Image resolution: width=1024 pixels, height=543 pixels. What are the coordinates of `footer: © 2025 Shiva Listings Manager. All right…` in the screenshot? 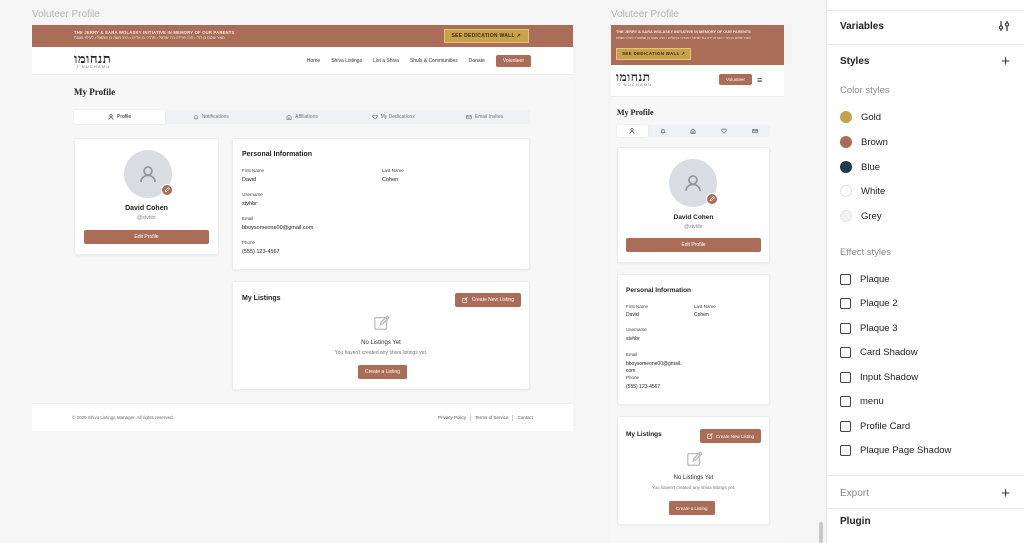 It's located at (302, 417).